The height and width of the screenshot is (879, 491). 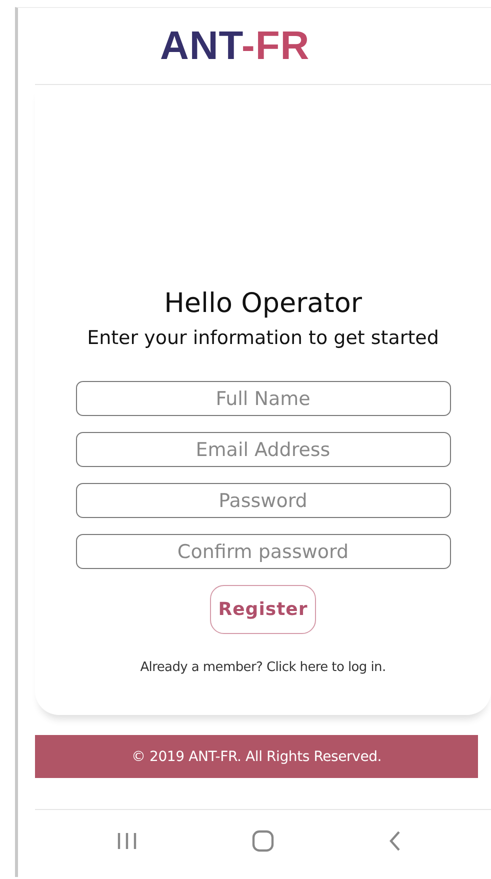 What do you see at coordinates (256, 756) in the screenshot?
I see `copyright-text: © 2019 ANT-FR. All Rights Reserved.` at bounding box center [256, 756].